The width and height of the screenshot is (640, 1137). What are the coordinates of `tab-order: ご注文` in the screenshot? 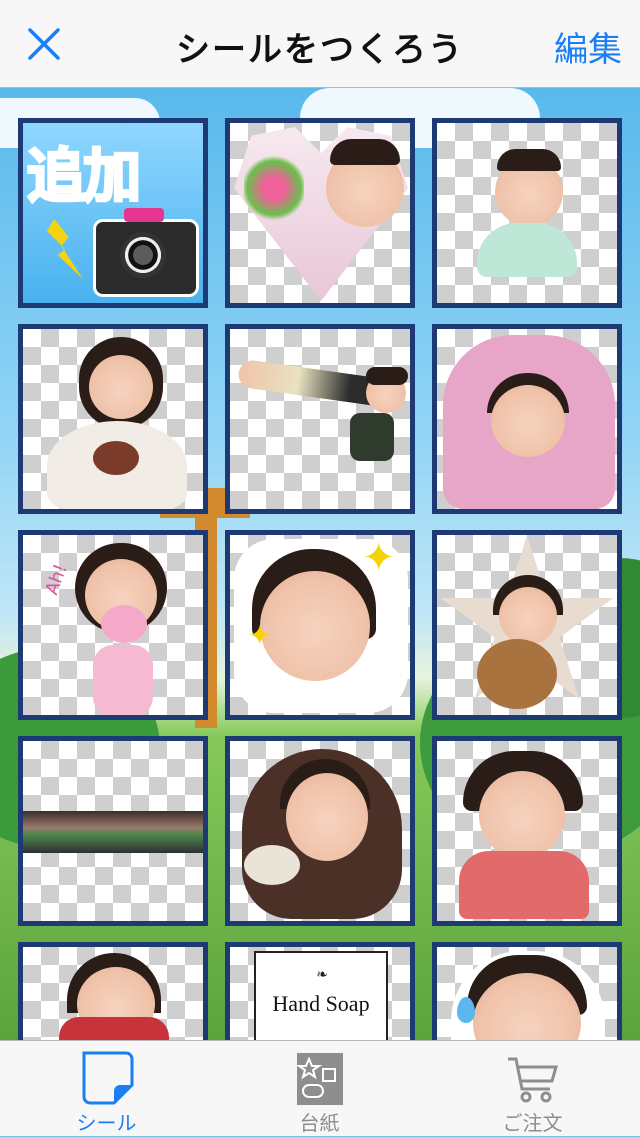 It's located at (532, 1089).